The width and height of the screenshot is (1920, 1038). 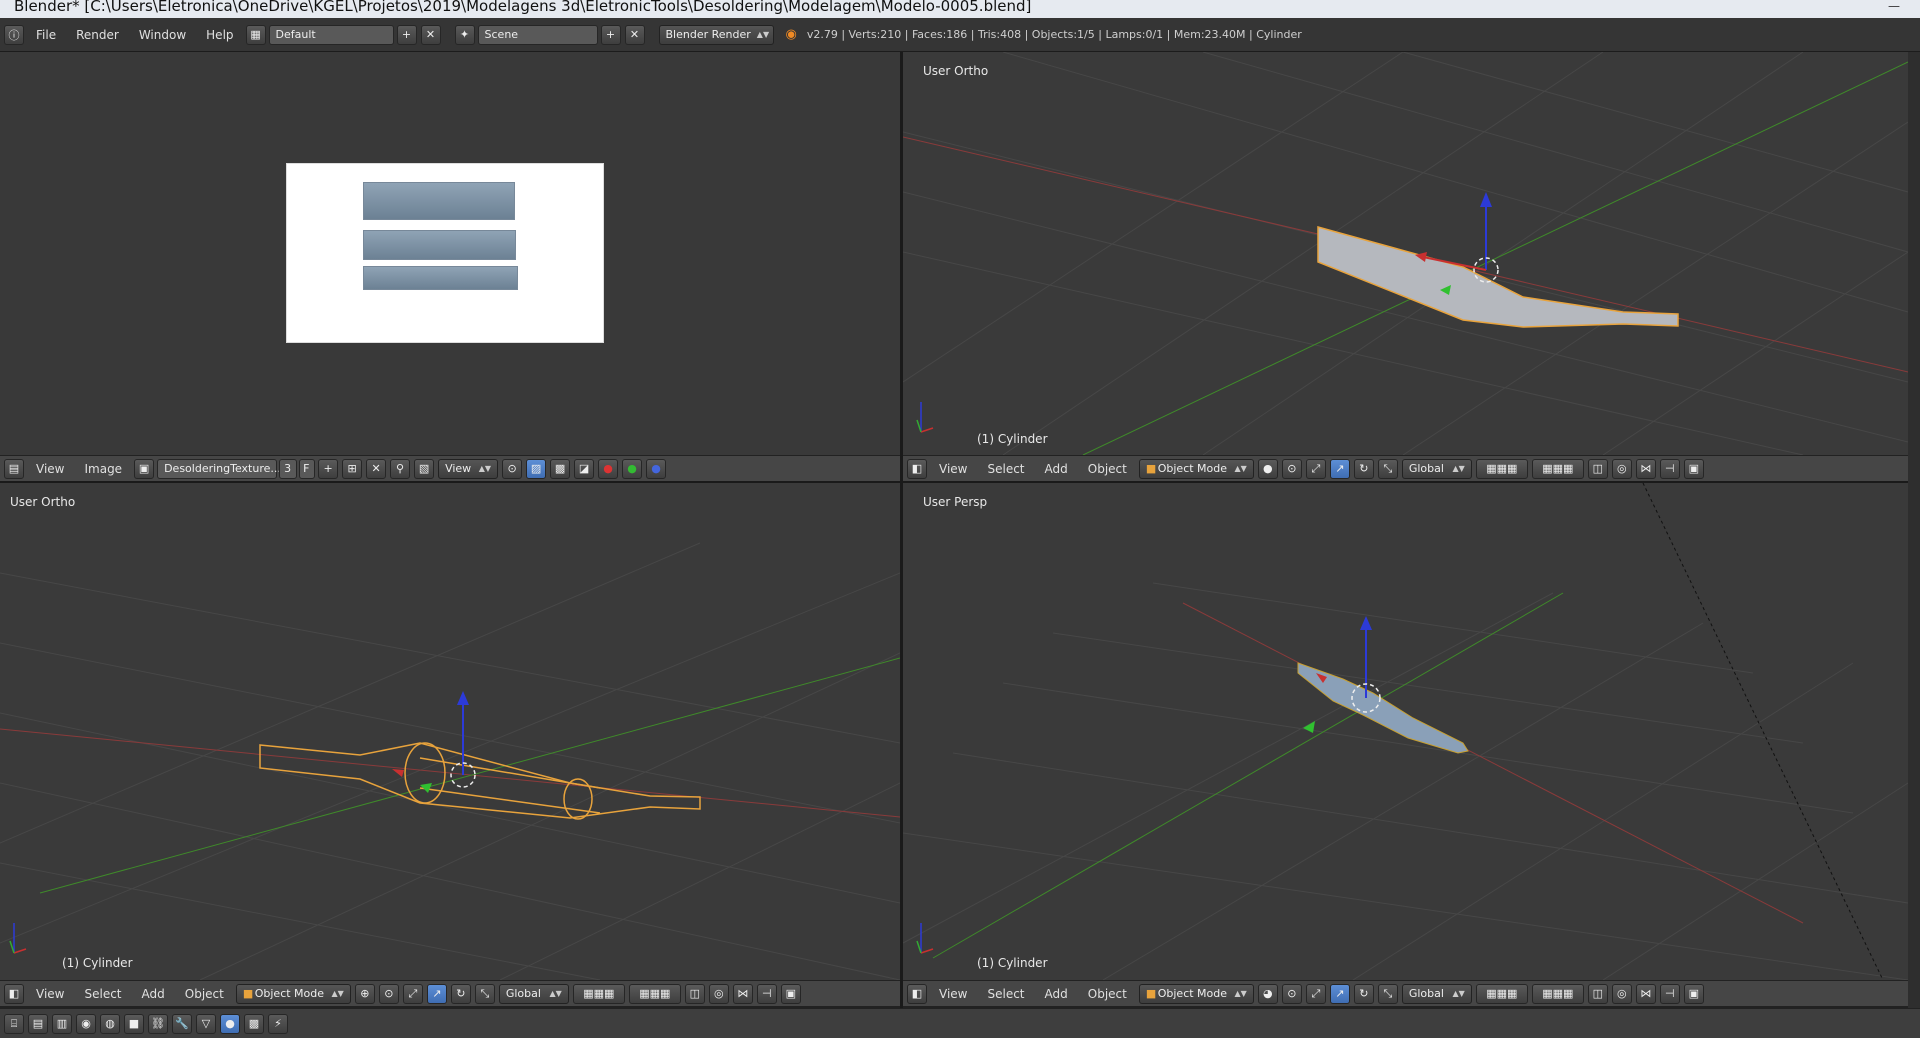 I want to click on open-image-icon: ⊞, so click(x=352, y=468).